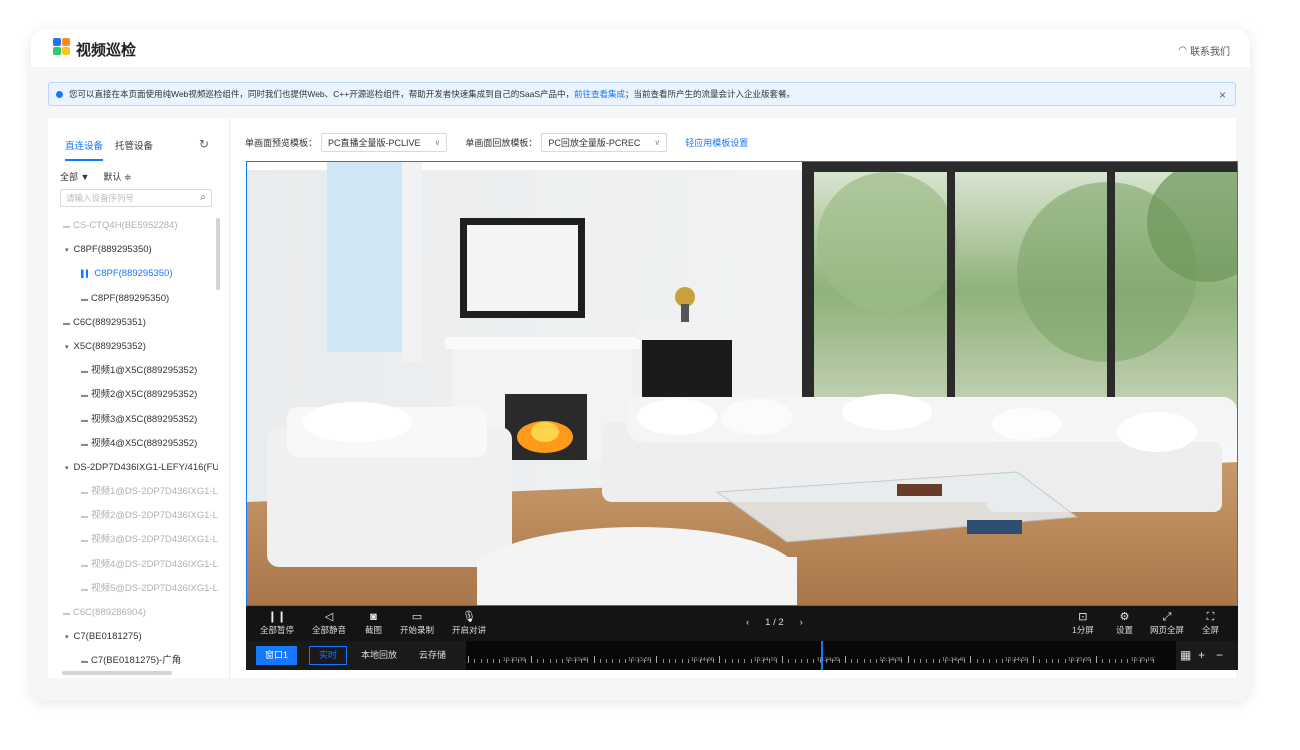 Image resolution: width=1300 pixels, height=750 pixels. What do you see at coordinates (134, 149) in the screenshot?
I see `tab-managed-devices: 托管设备` at bounding box center [134, 149].